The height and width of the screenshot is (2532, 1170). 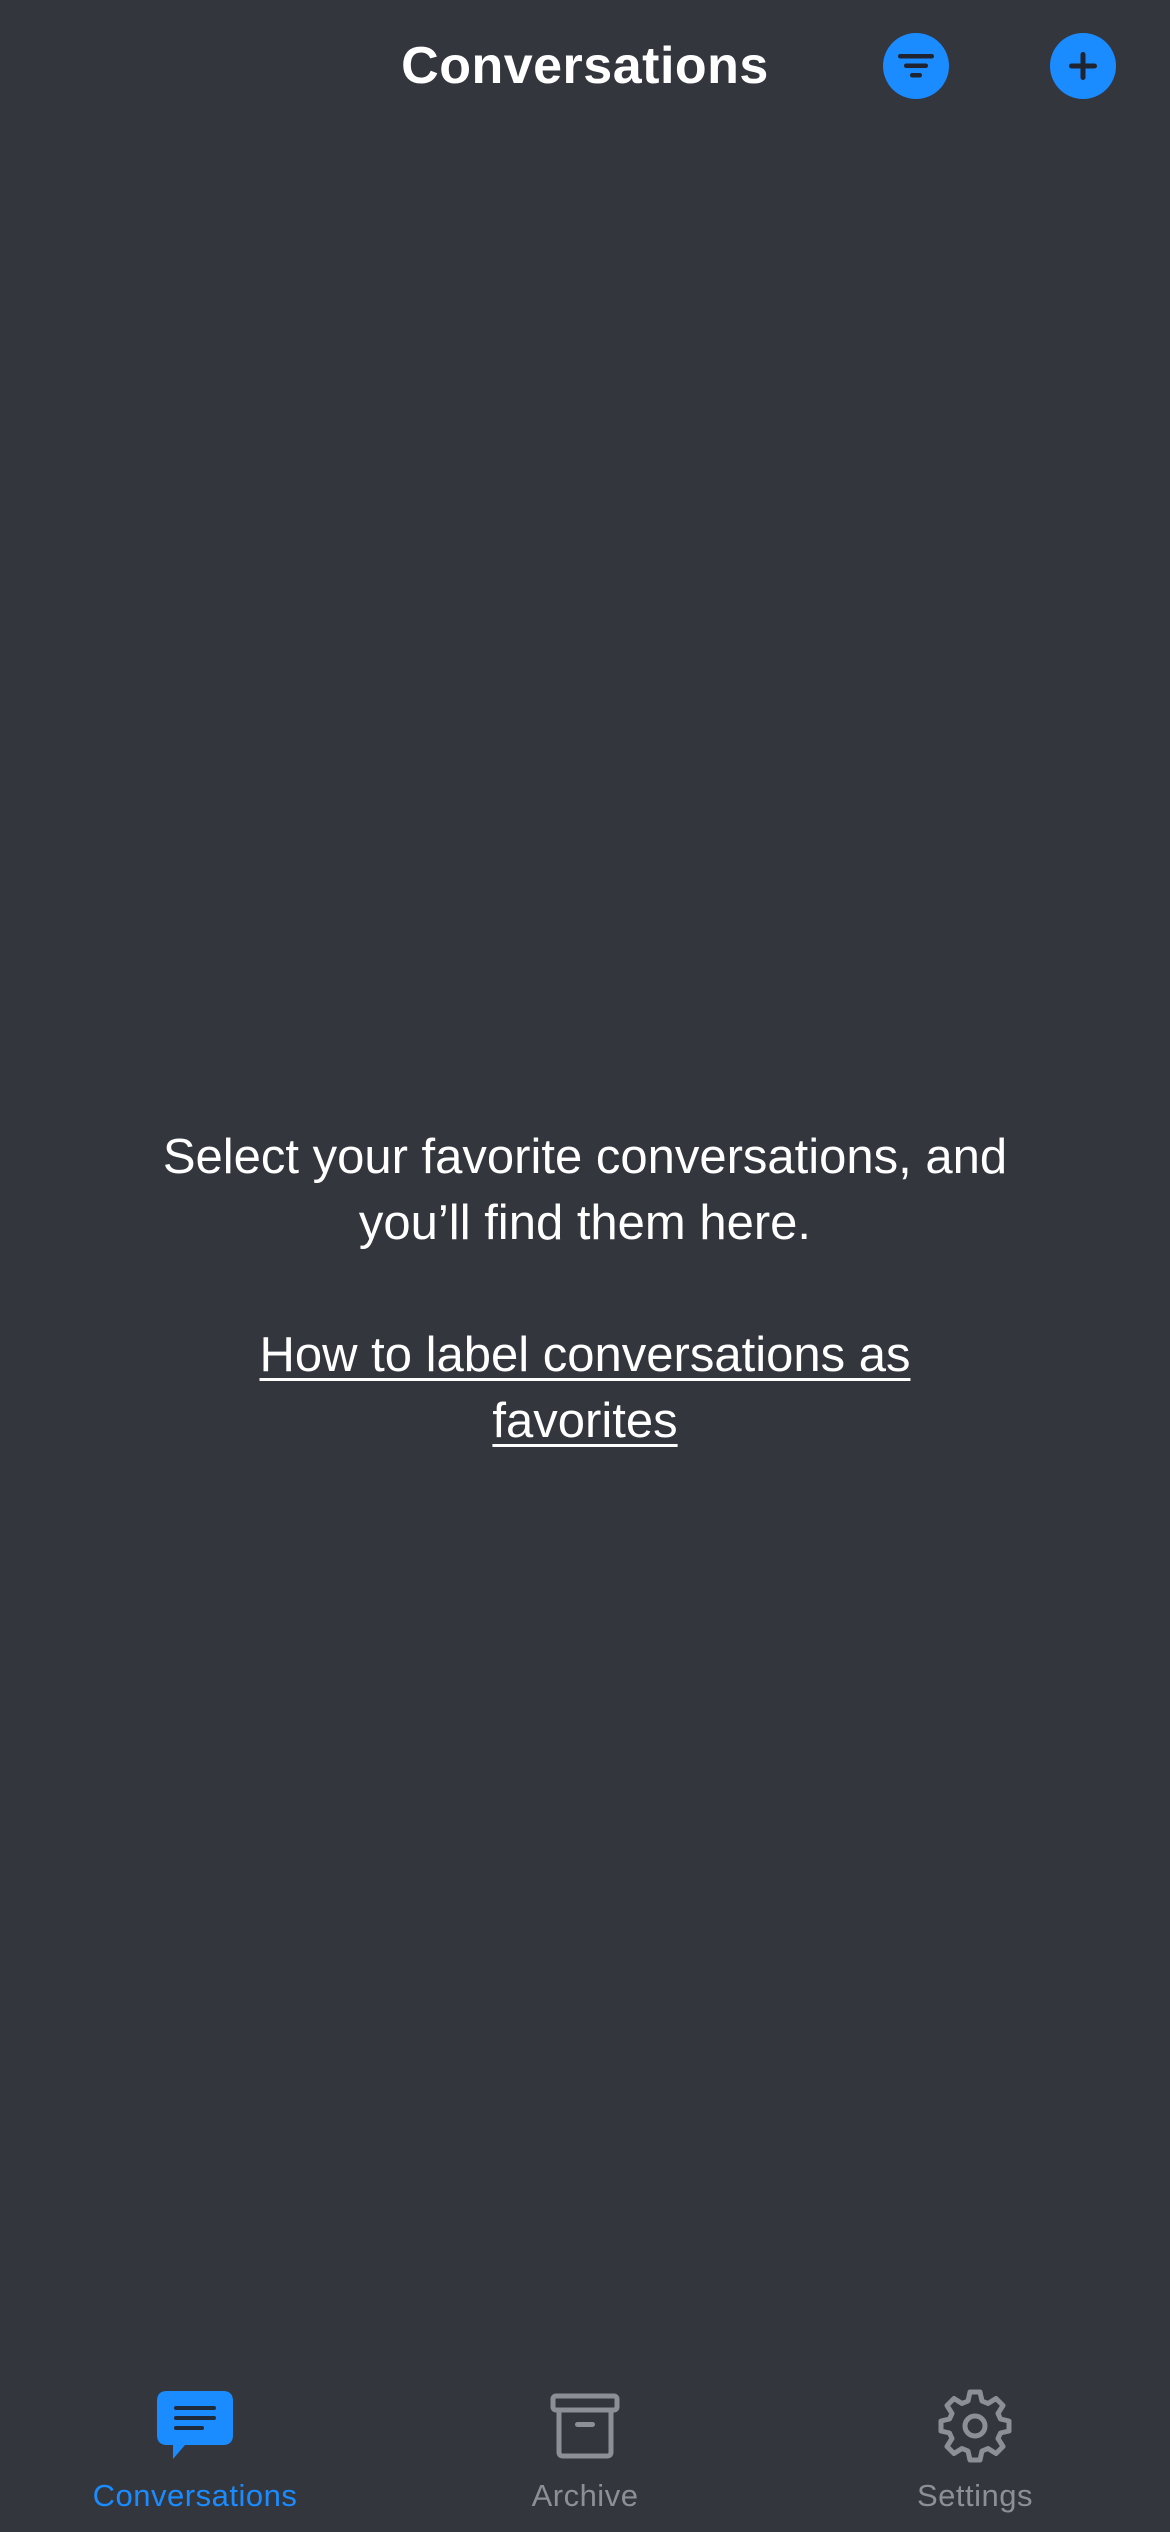 I want to click on plus-icon, so click(x=1083, y=66).